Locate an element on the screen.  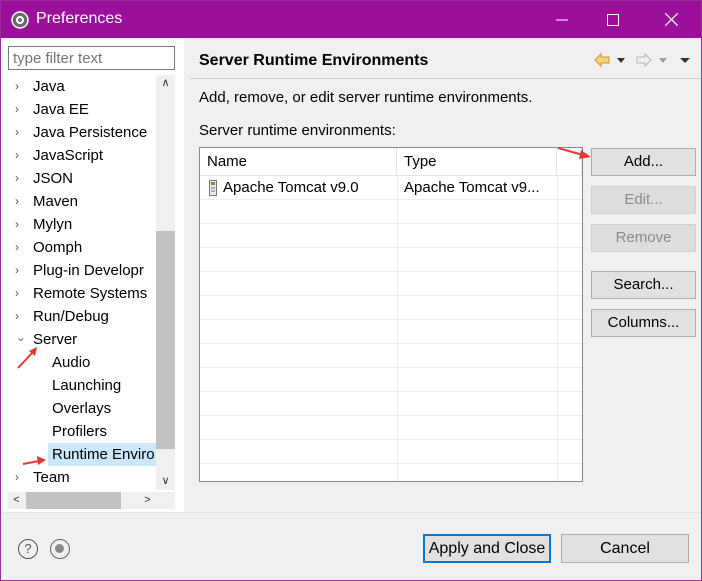
scroll-up-icon: ∧ is located at coordinates (165, 83).